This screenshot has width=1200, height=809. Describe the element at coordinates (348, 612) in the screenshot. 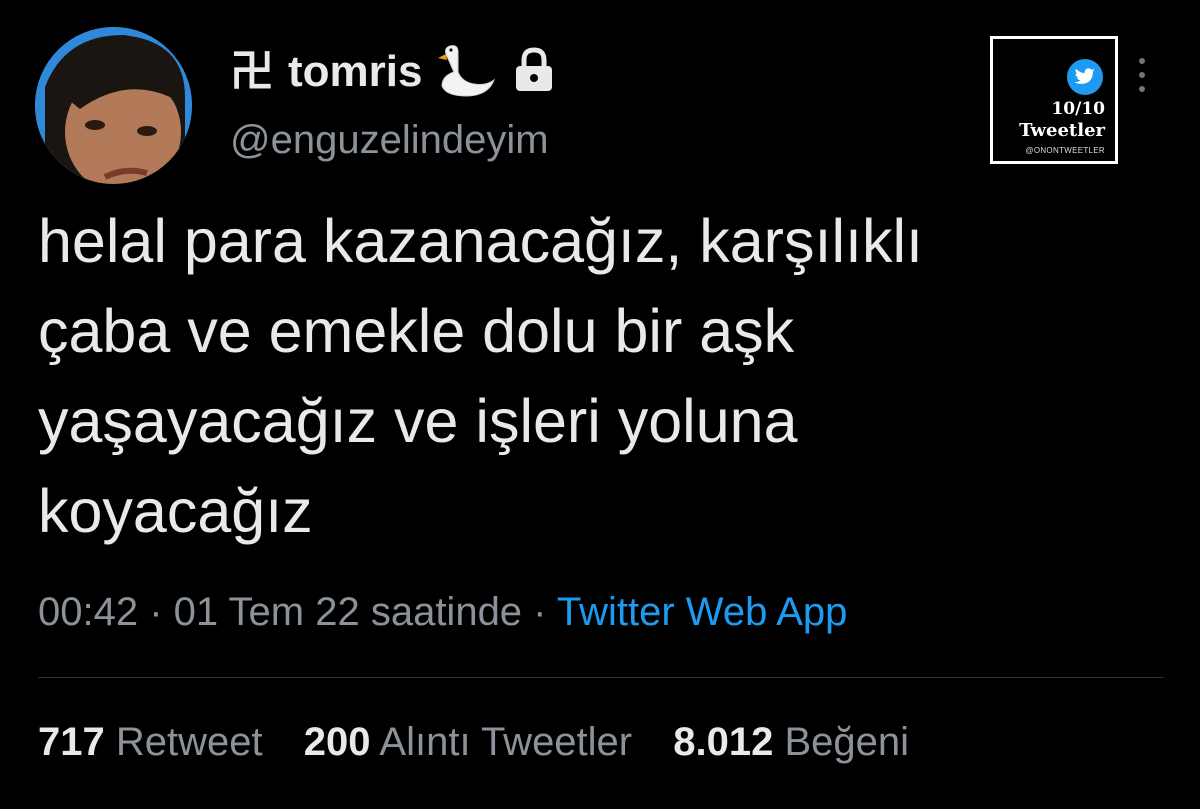

I see `tweet-date: 01 Tem 22 saatinde` at that location.